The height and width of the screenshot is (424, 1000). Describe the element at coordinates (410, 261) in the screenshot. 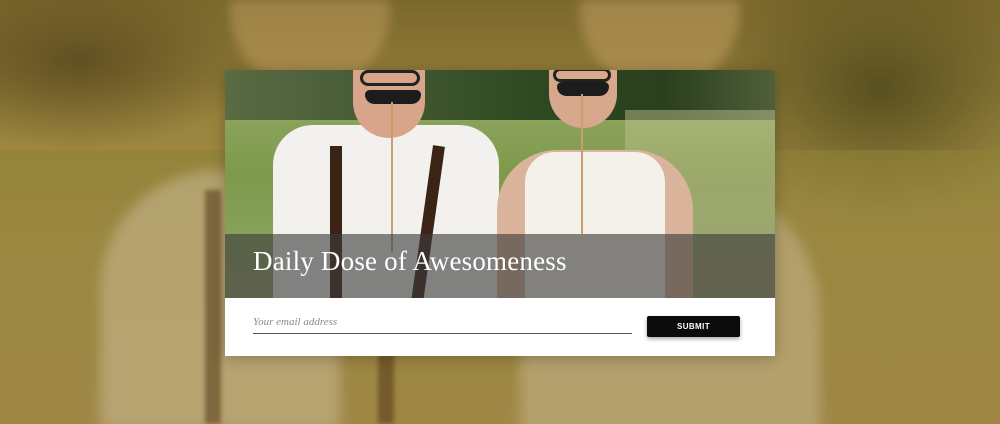

I see `card-title: Daily Dose of Awesomeness` at that location.